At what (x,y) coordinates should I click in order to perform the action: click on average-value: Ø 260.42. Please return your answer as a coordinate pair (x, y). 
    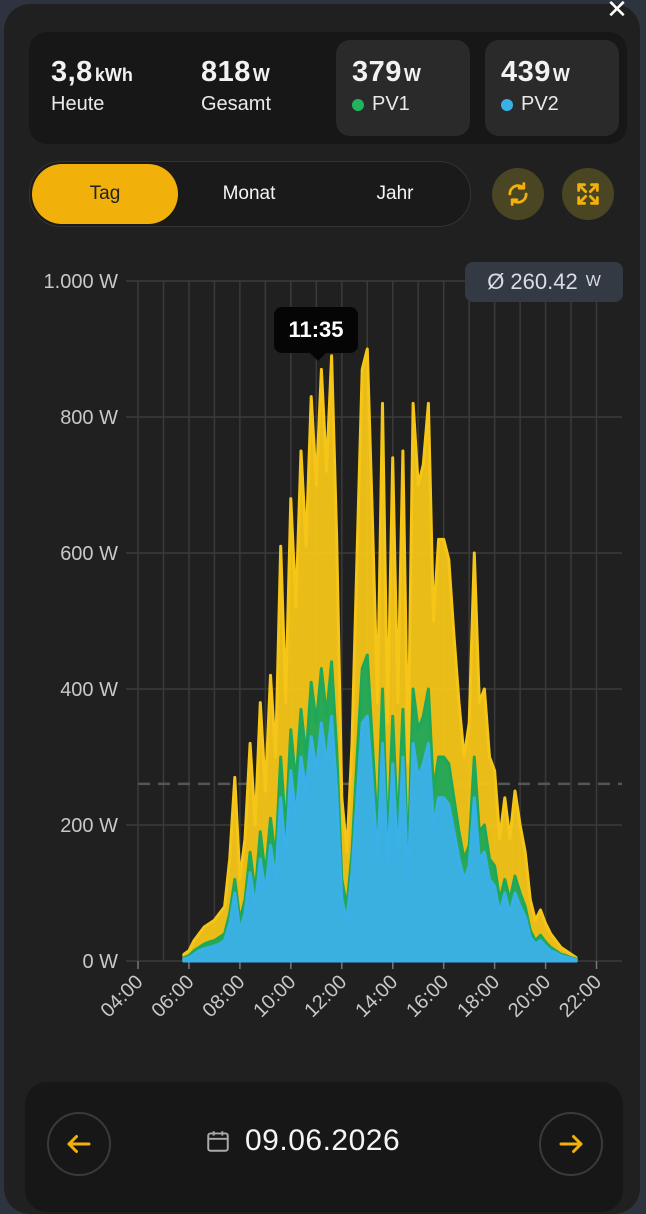
    Looking at the image, I should click on (532, 281).